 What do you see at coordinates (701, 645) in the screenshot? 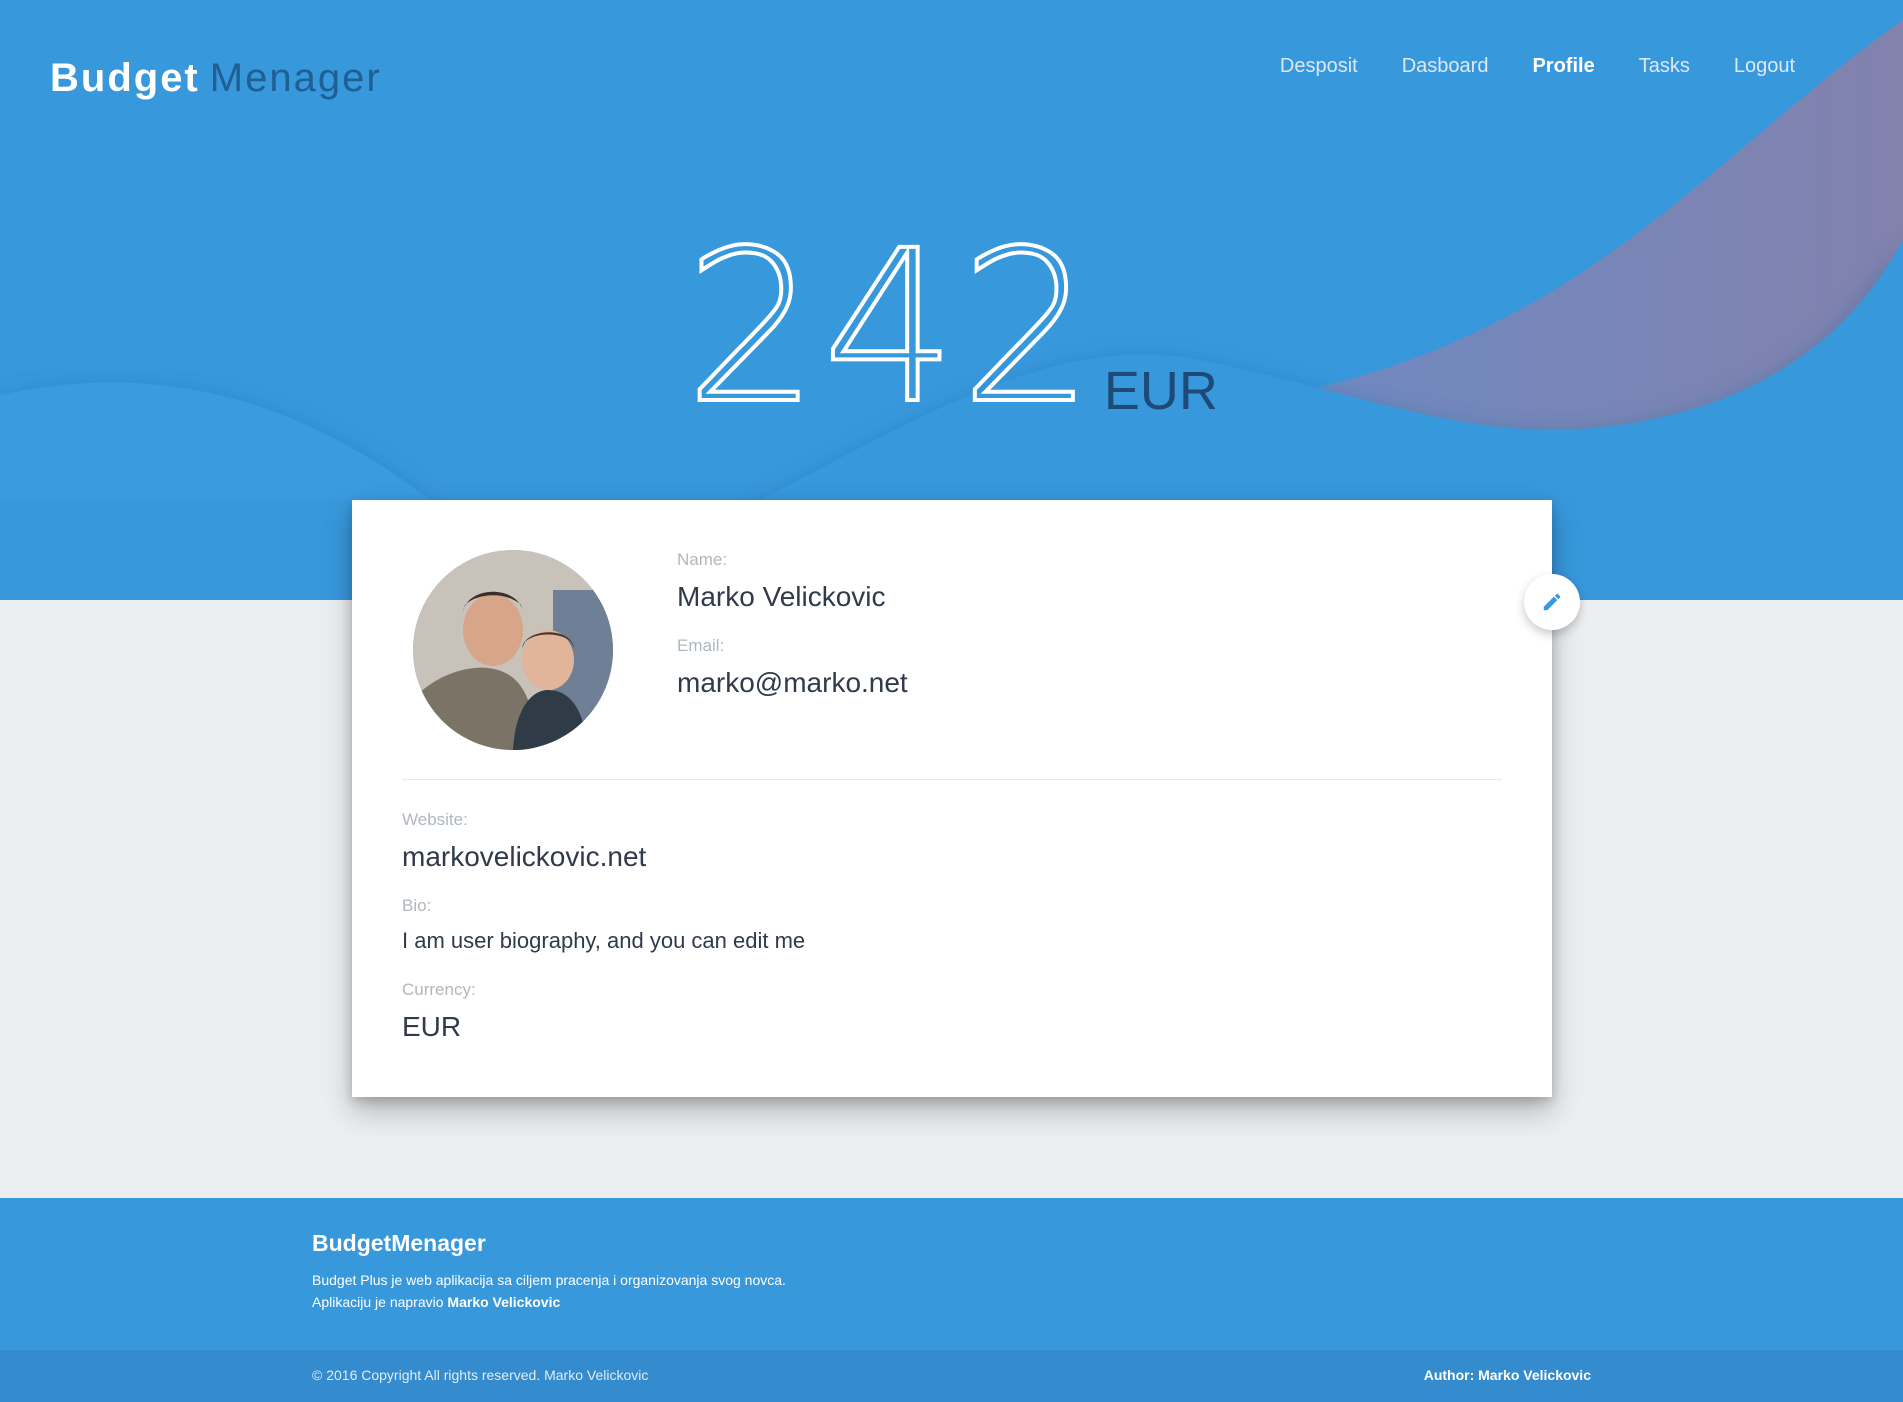
I see `email-label: Email:` at bounding box center [701, 645].